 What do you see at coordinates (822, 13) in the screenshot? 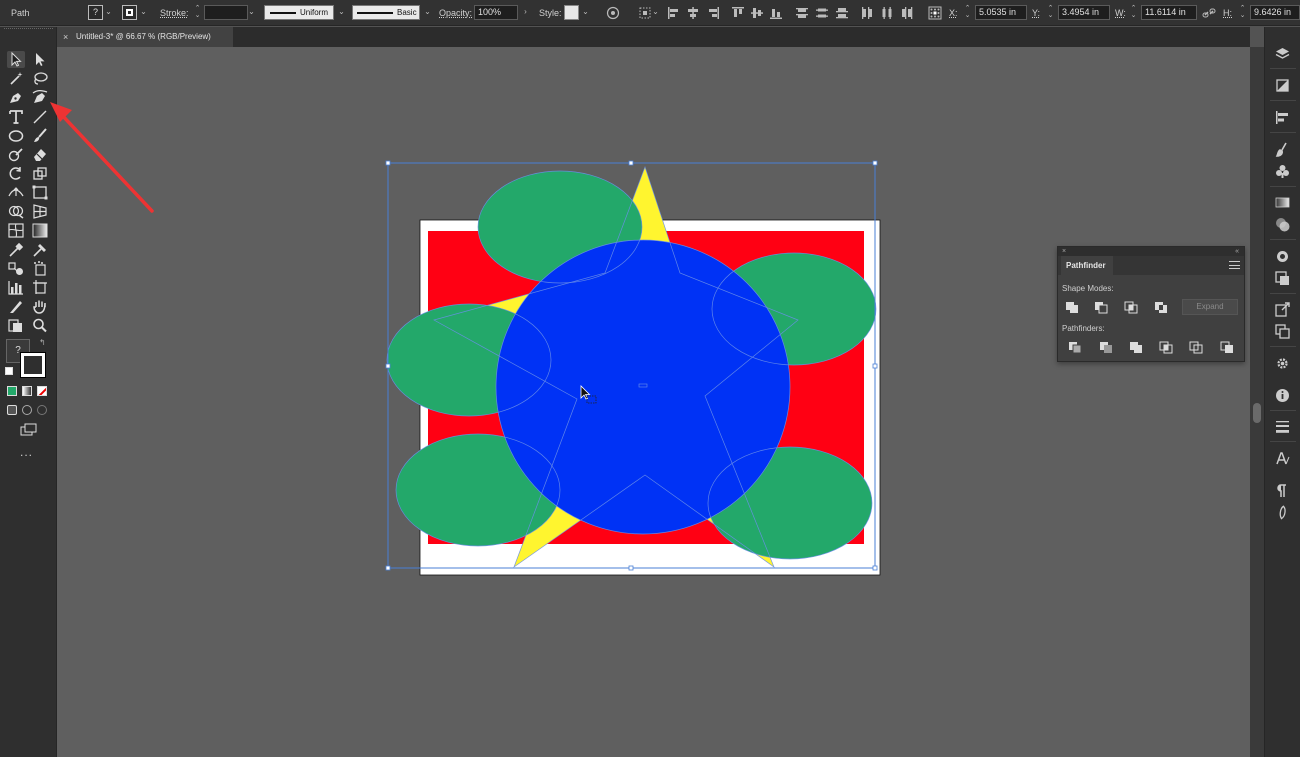
I see `distribute-center-v-icon` at bounding box center [822, 13].